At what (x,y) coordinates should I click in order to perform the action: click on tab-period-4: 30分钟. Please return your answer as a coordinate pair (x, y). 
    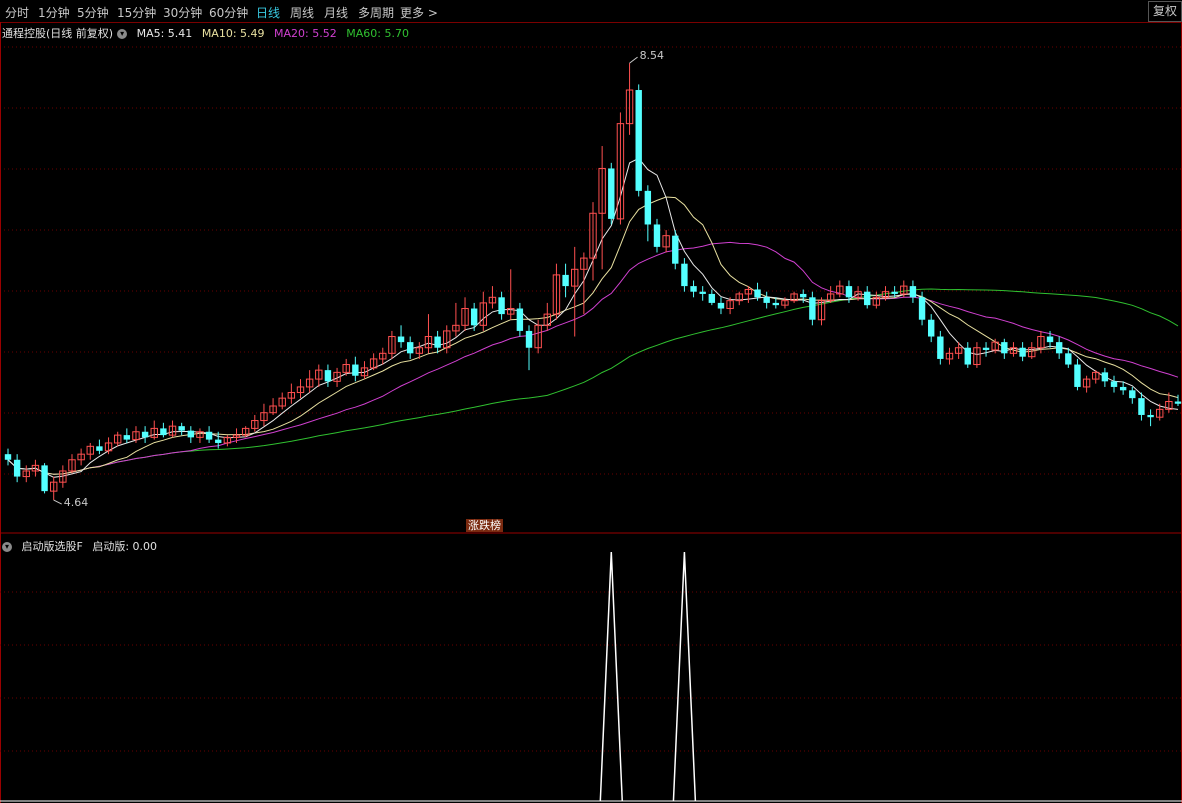
    Looking at the image, I should click on (182, 12).